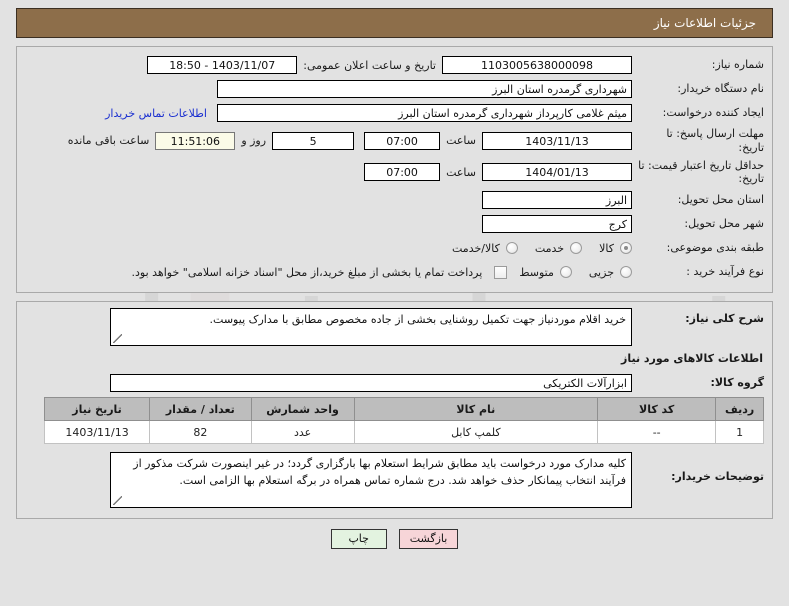  I want to click on subject-category-label: طبقه بندی موضوعی:, so click(715, 248).